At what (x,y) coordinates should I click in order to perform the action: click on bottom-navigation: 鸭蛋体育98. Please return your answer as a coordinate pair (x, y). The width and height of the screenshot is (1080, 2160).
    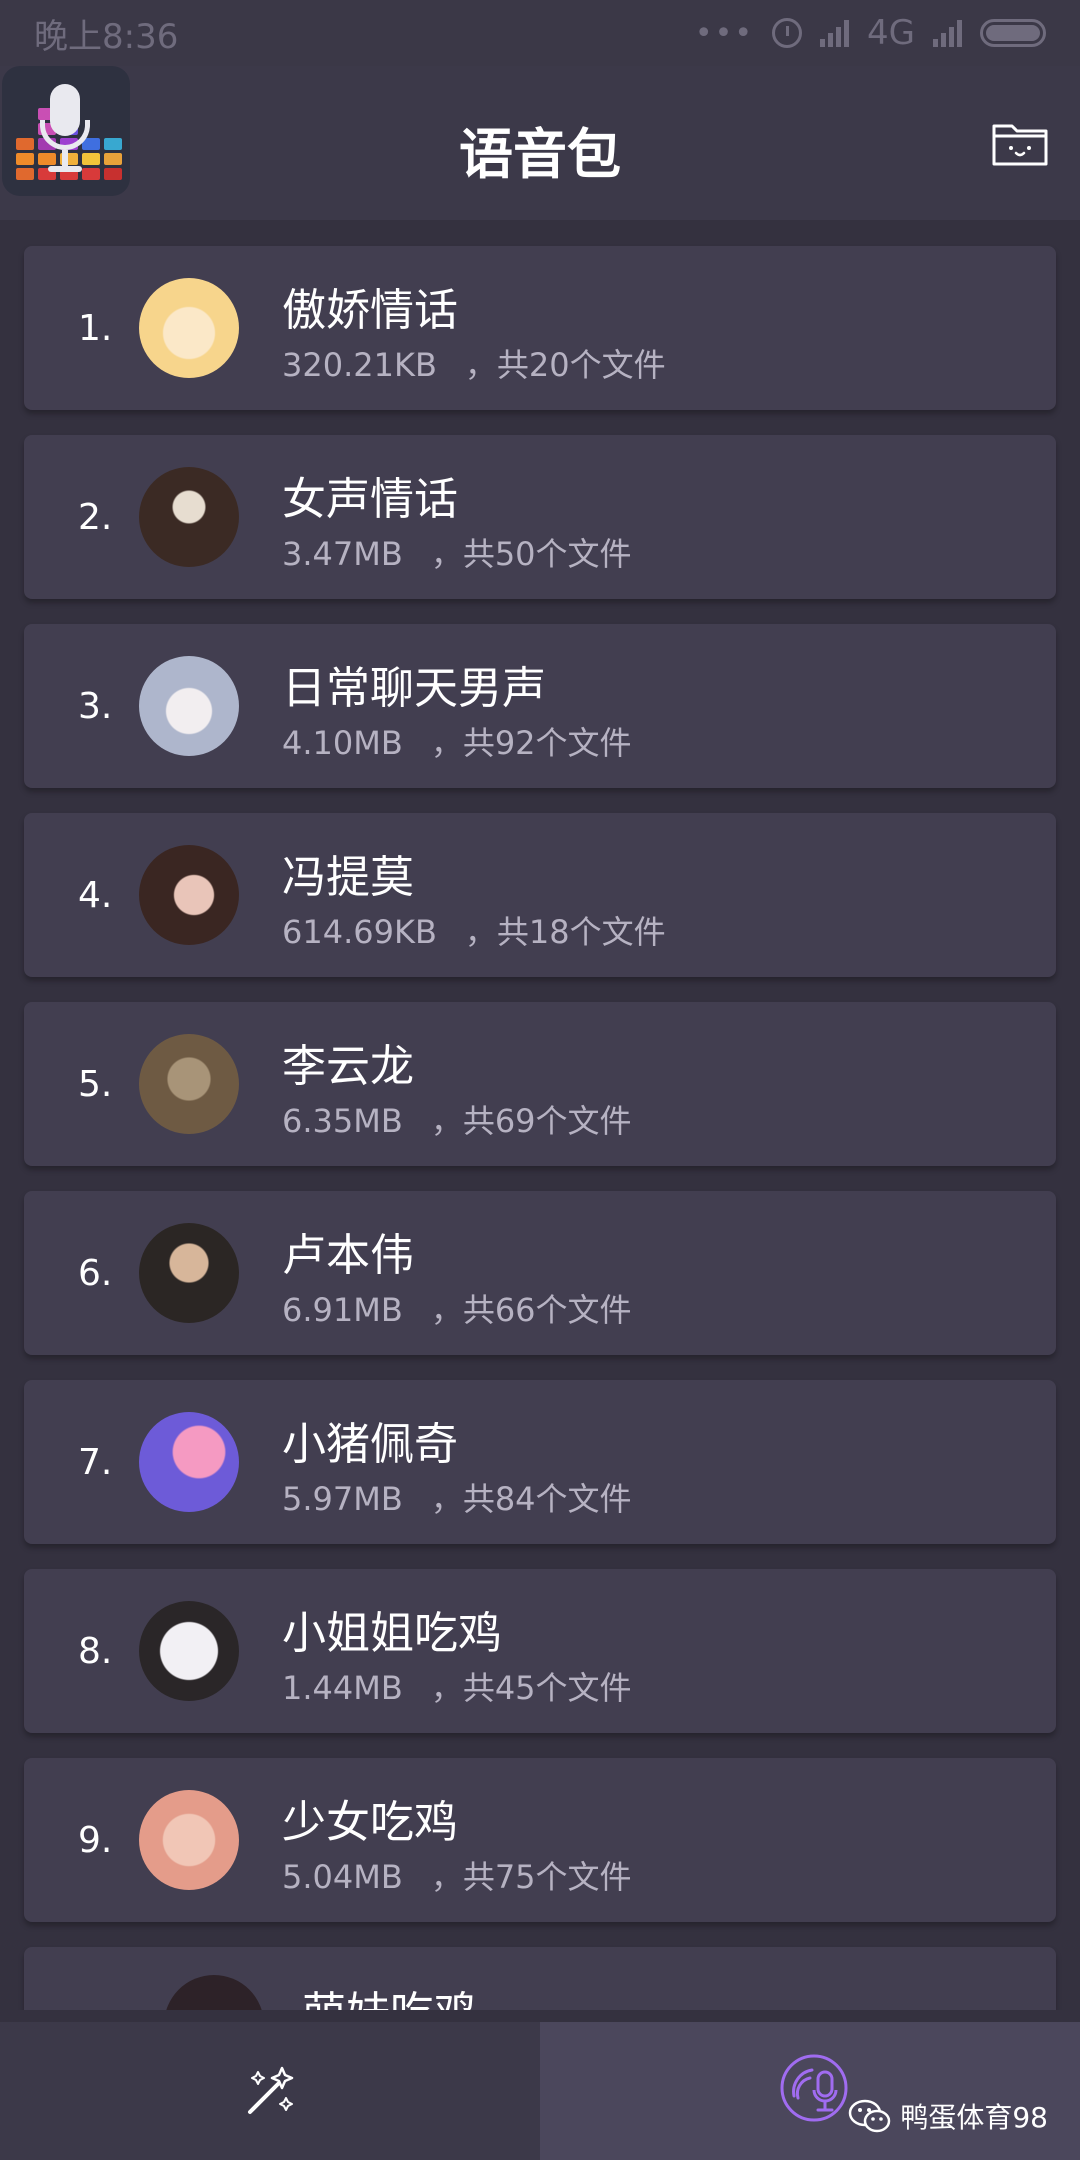
    Looking at the image, I should click on (540, 2091).